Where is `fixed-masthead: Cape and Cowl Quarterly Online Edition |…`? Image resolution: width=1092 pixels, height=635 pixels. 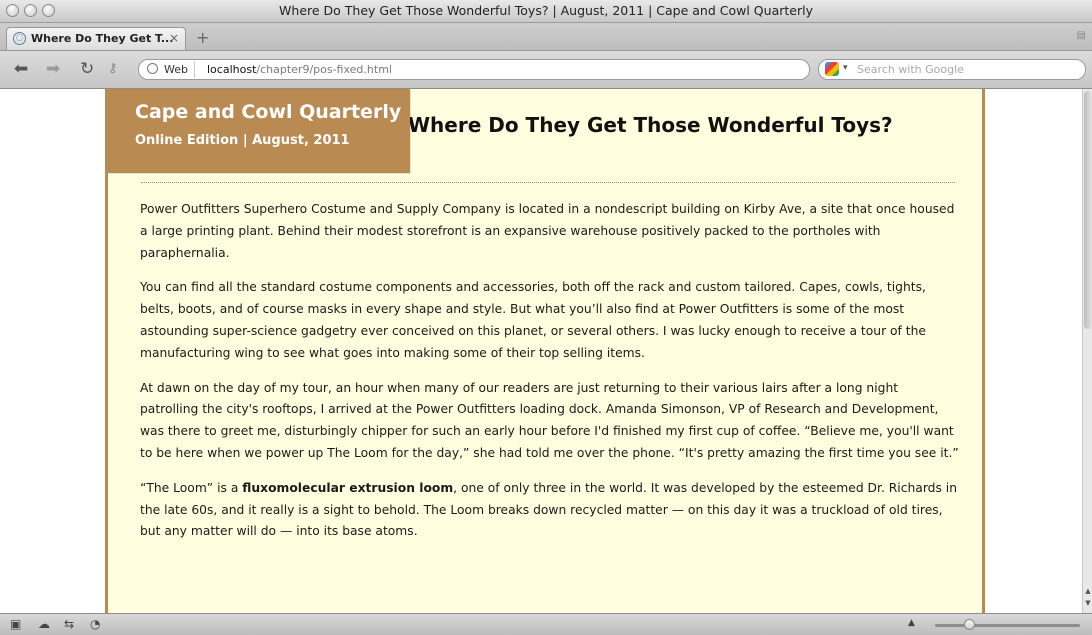
fixed-masthead: Cape and Cowl Quarterly Online Edition |… is located at coordinates (259, 131).